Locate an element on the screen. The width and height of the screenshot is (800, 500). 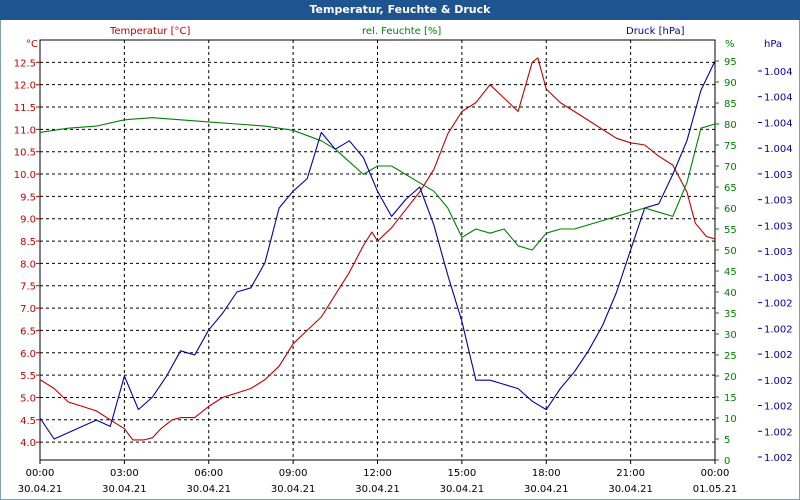
temperature-tick-label: 4.0 is located at coordinates (28, 443).